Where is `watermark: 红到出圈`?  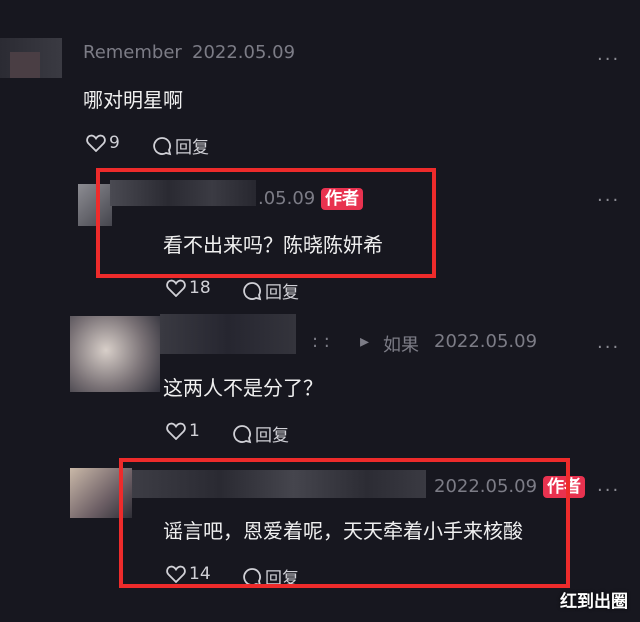
watermark: 红到出圈 is located at coordinates (594, 602).